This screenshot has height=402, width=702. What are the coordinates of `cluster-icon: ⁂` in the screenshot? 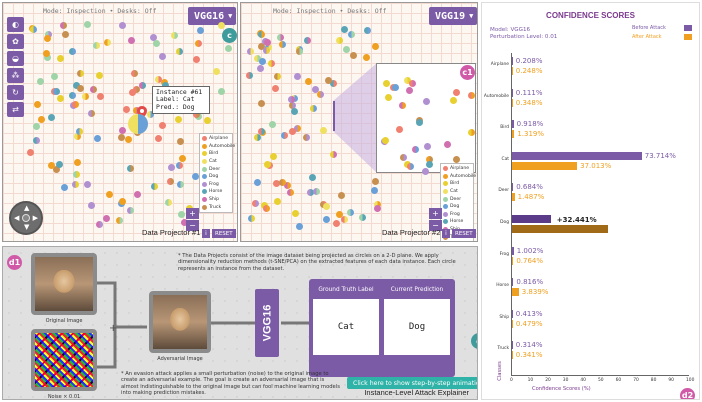 It's located at (15, 75).